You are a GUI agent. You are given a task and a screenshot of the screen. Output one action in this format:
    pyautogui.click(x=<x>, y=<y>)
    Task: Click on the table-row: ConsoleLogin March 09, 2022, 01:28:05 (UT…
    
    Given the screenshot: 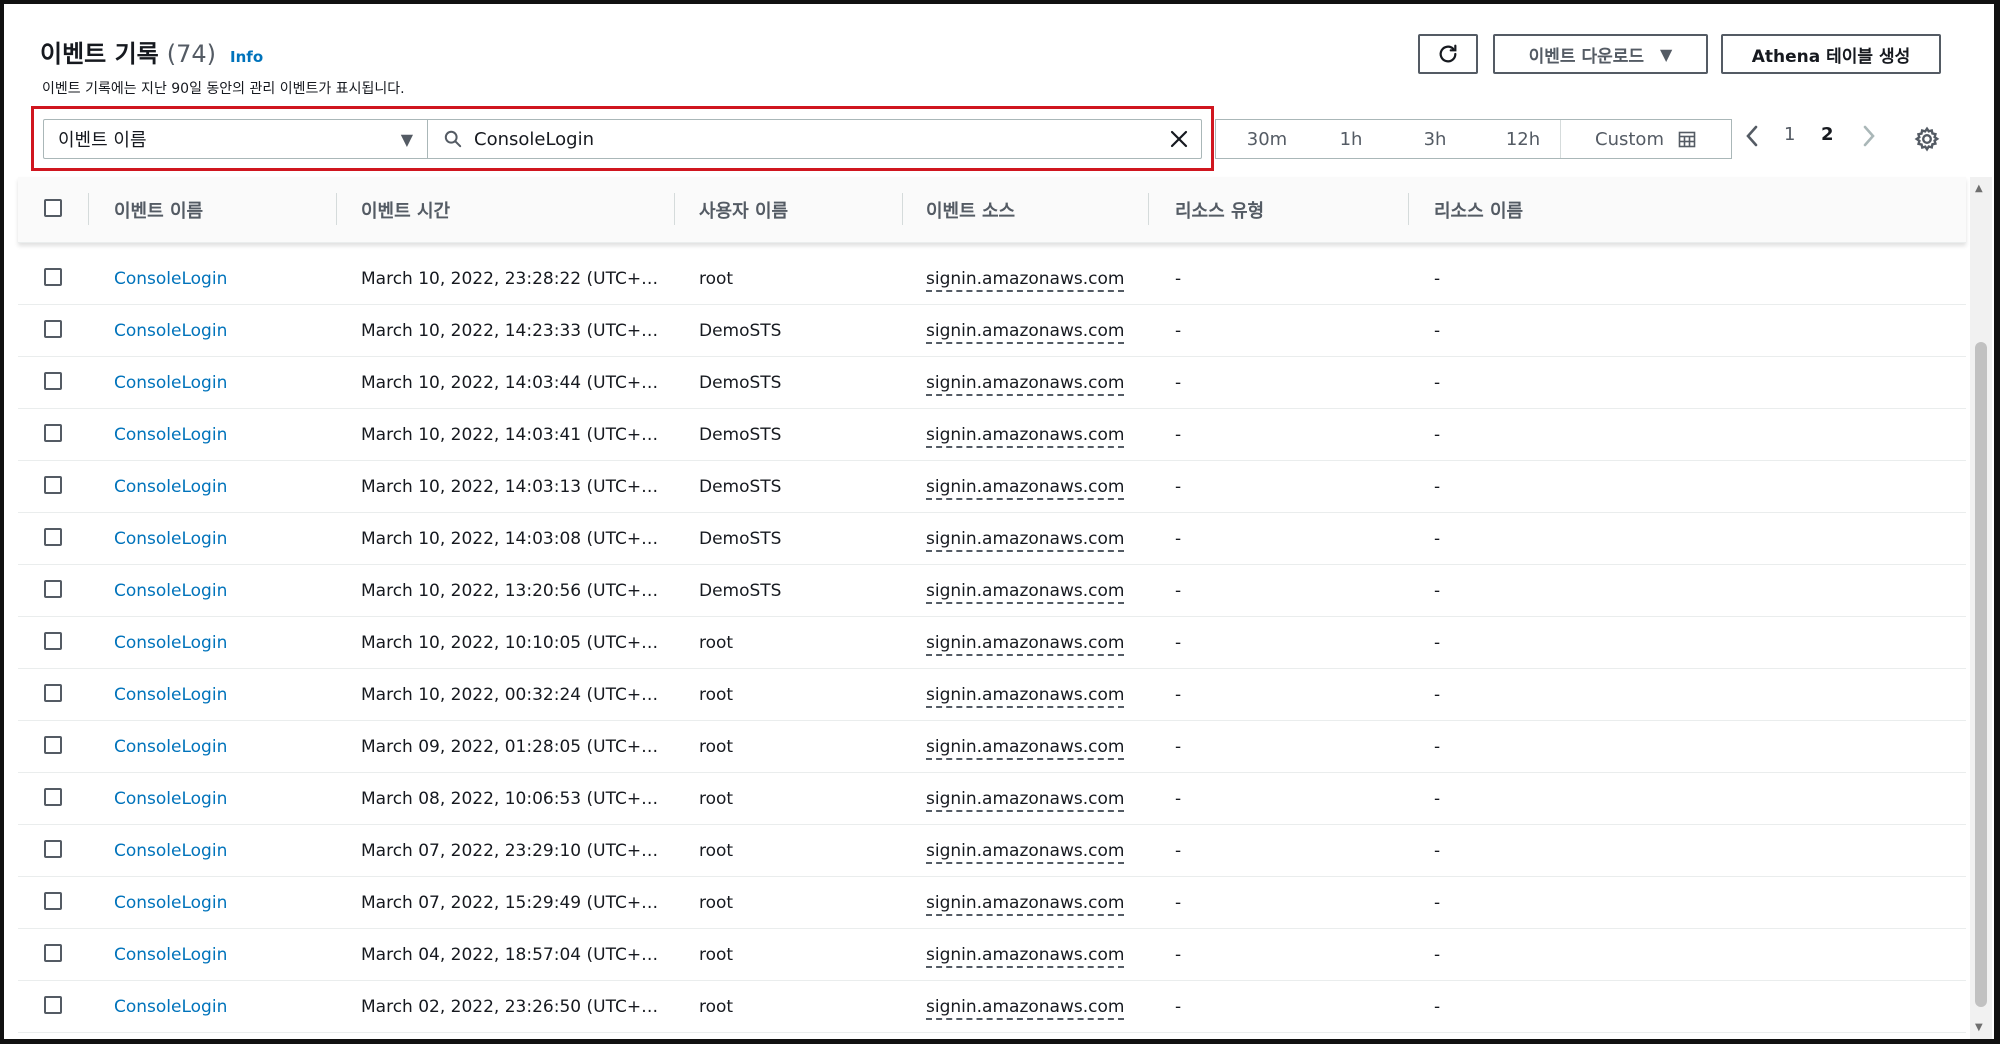 What is the action you would take?
    pyautogui.click(x=992, y=747)
    